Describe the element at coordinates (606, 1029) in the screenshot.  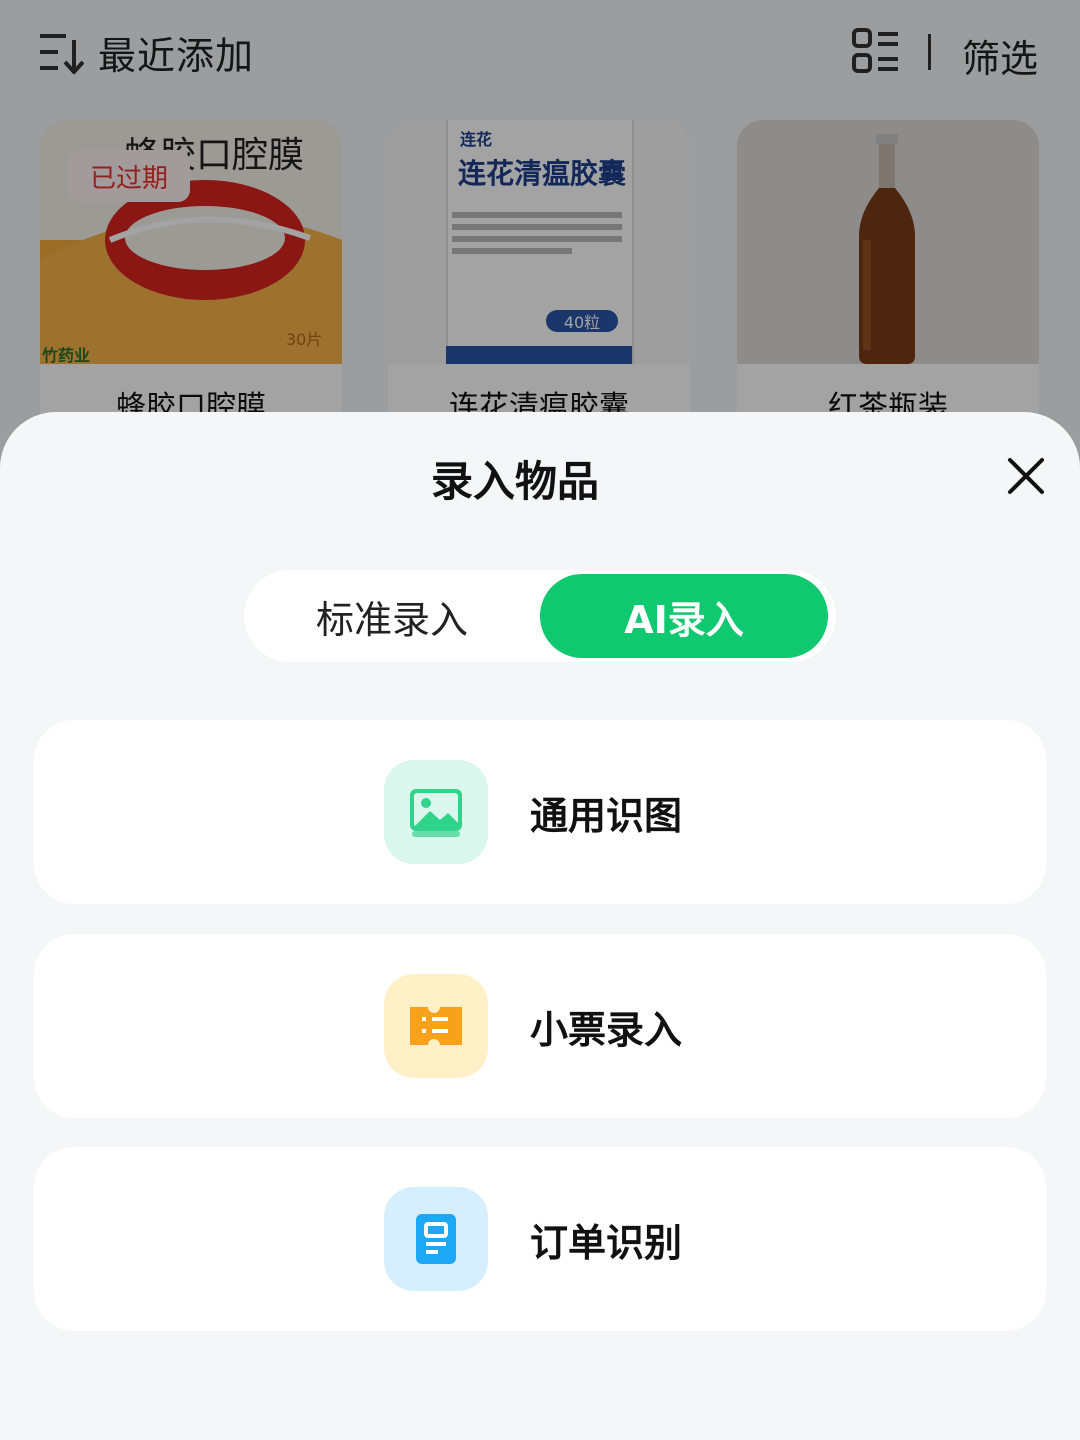
I see `option-label: 小票录入` at that location.